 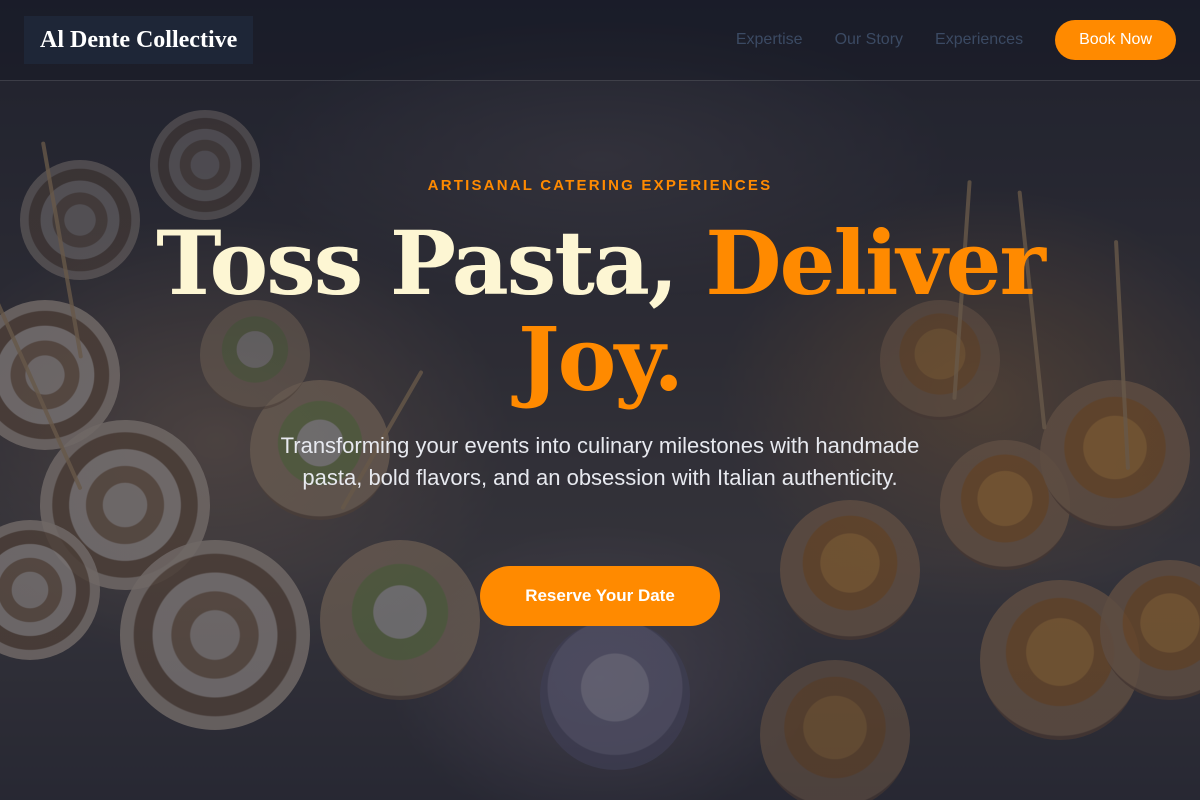 What do you see at coordinates (769, 40) in the screenshot?
I see `nav-link-expertise: Expertise` at bounding box center [769, 40].